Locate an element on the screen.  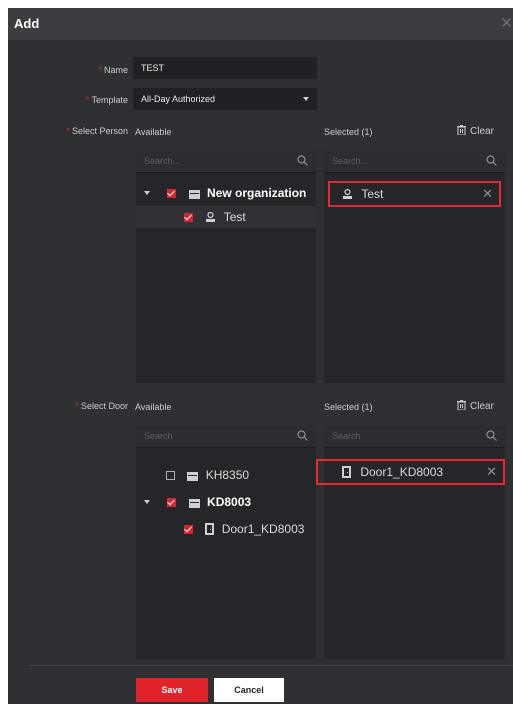
dialog-footer: Save Cancel is located at coordinates (260, 685).